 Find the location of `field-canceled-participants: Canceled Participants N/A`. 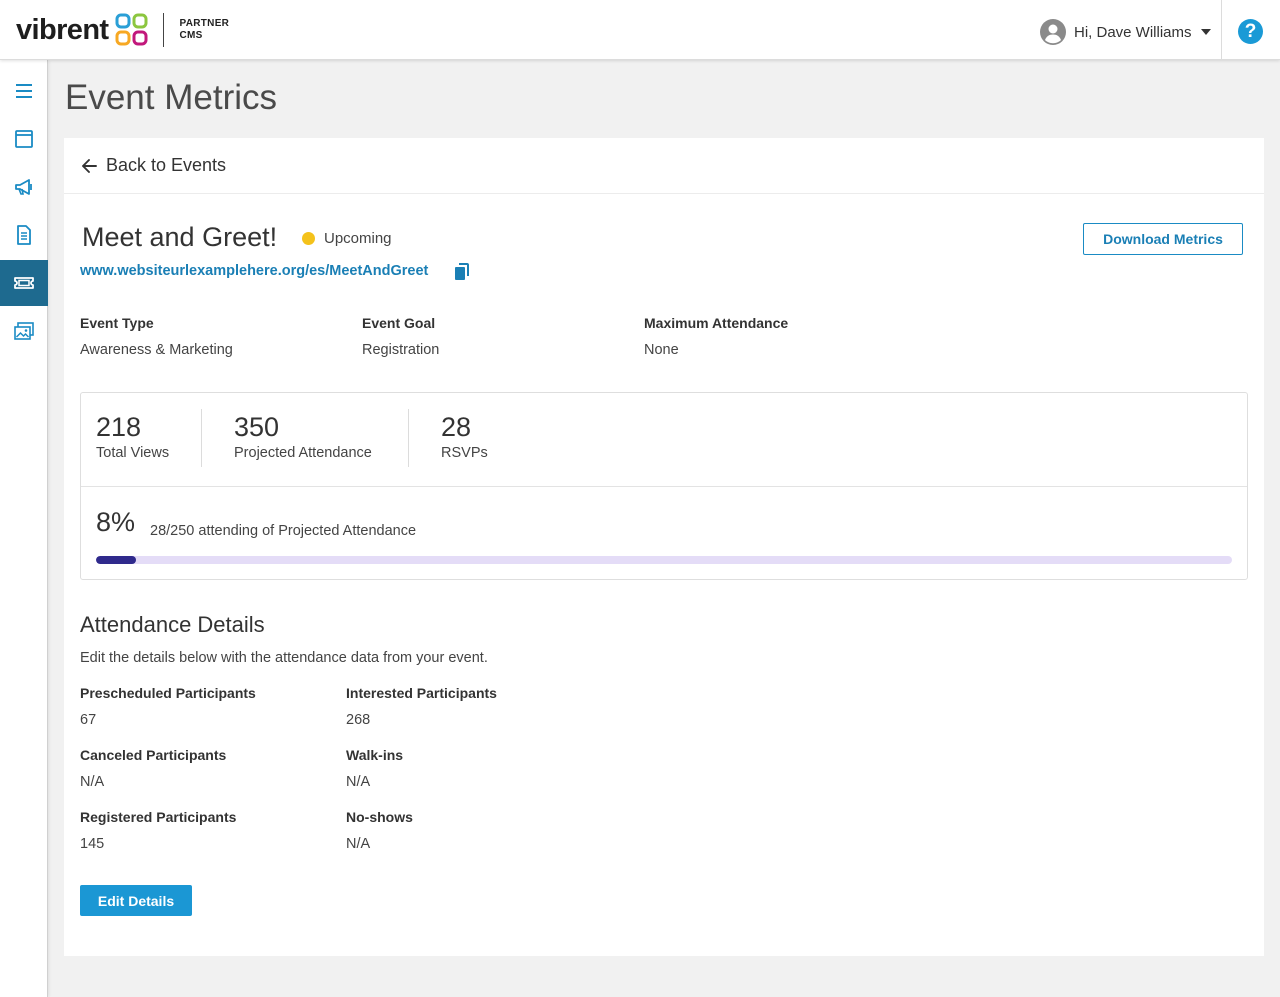

field-canceled-participants: Canceled Participants N/A is located at coordinates (153, 768).